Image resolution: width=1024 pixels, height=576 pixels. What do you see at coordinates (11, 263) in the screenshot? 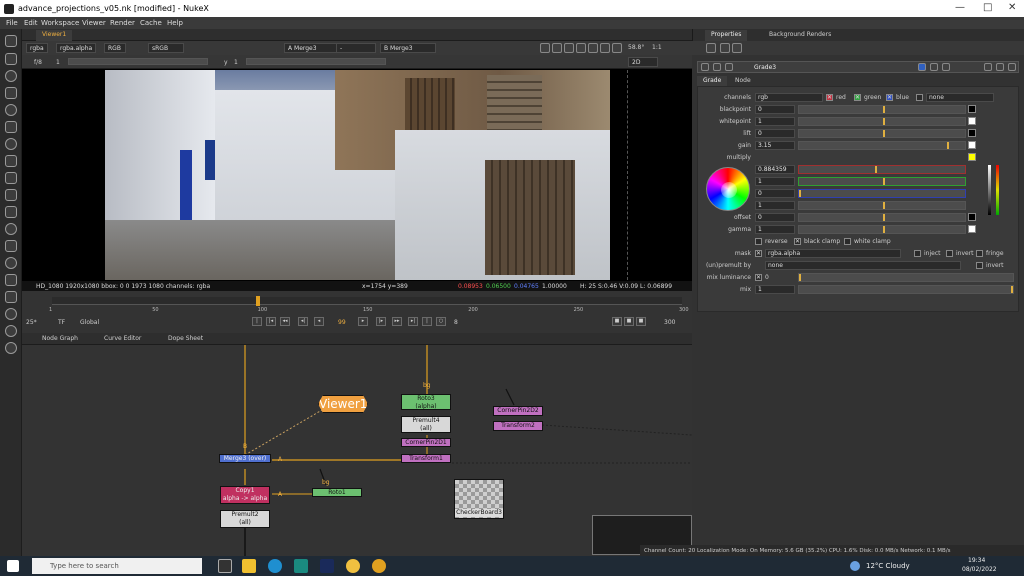
I see `metadata-tool-icon` at bounding box center [11, 263].